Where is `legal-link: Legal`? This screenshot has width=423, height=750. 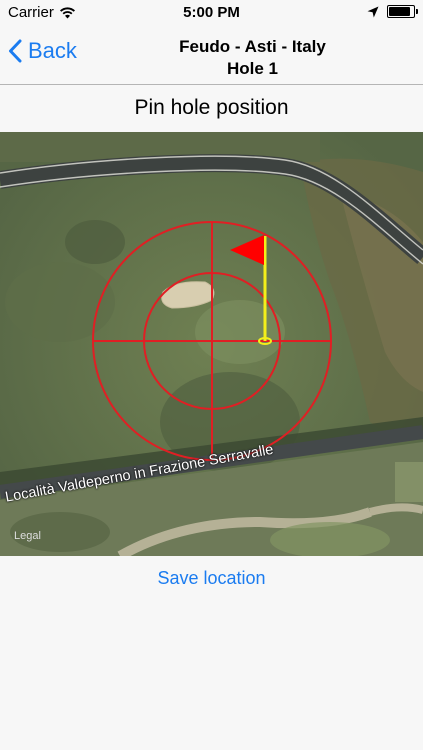 legal-link: Legal is located at coordinates (27, 536).